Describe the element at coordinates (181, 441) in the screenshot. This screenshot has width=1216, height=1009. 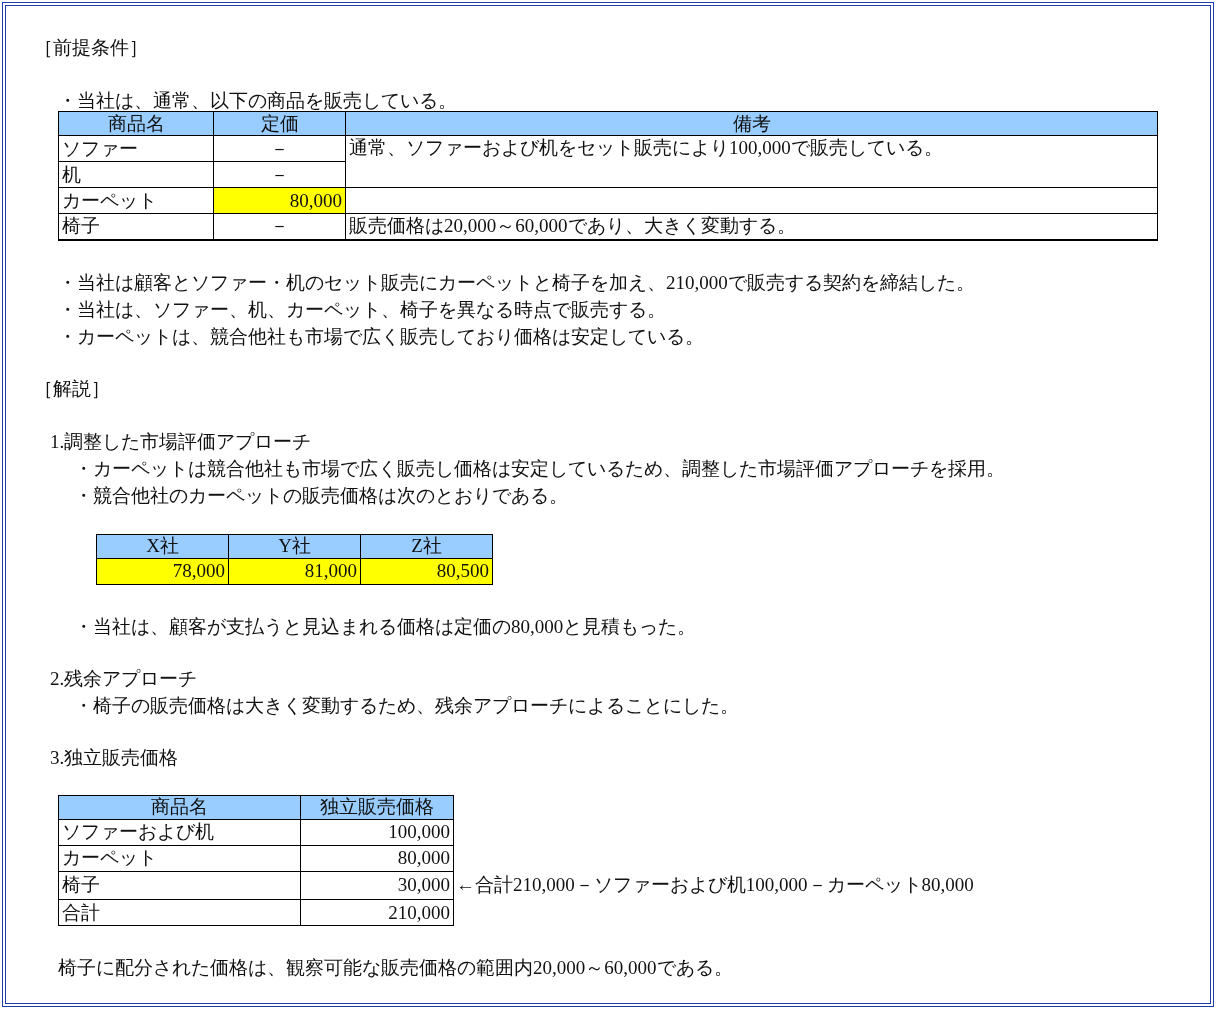
I see `section-title: 1.調整した市場評価アプローチ` at that location.